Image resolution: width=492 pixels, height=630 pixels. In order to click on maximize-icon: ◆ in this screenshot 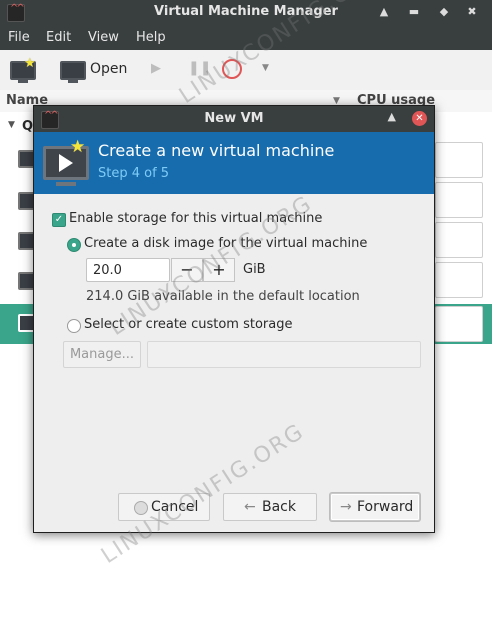, I will do `click(444, 12)`.